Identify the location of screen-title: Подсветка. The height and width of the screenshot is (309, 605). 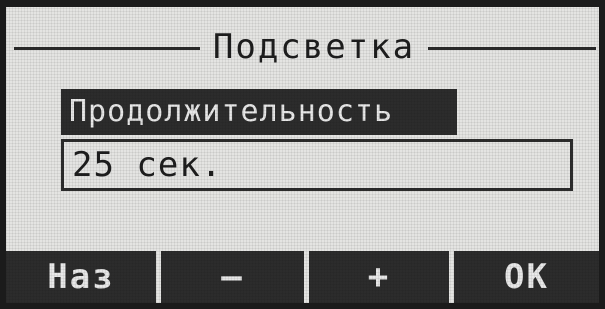
(314, 47).